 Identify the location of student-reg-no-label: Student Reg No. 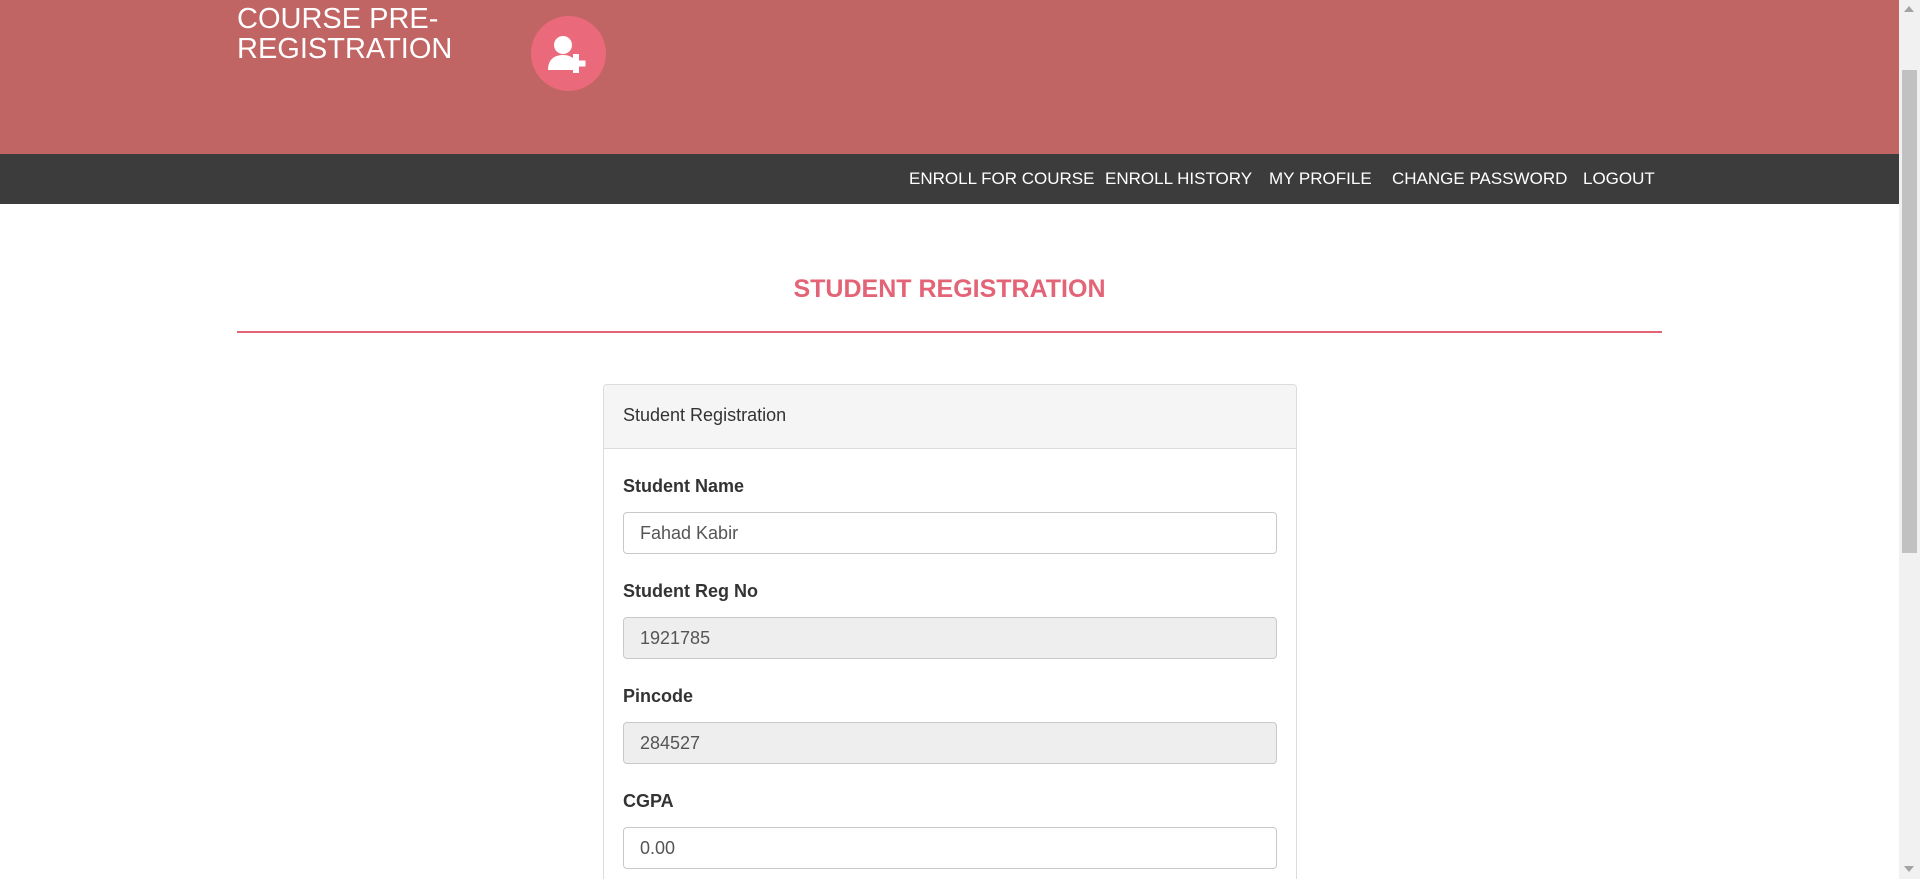
(690, 591).